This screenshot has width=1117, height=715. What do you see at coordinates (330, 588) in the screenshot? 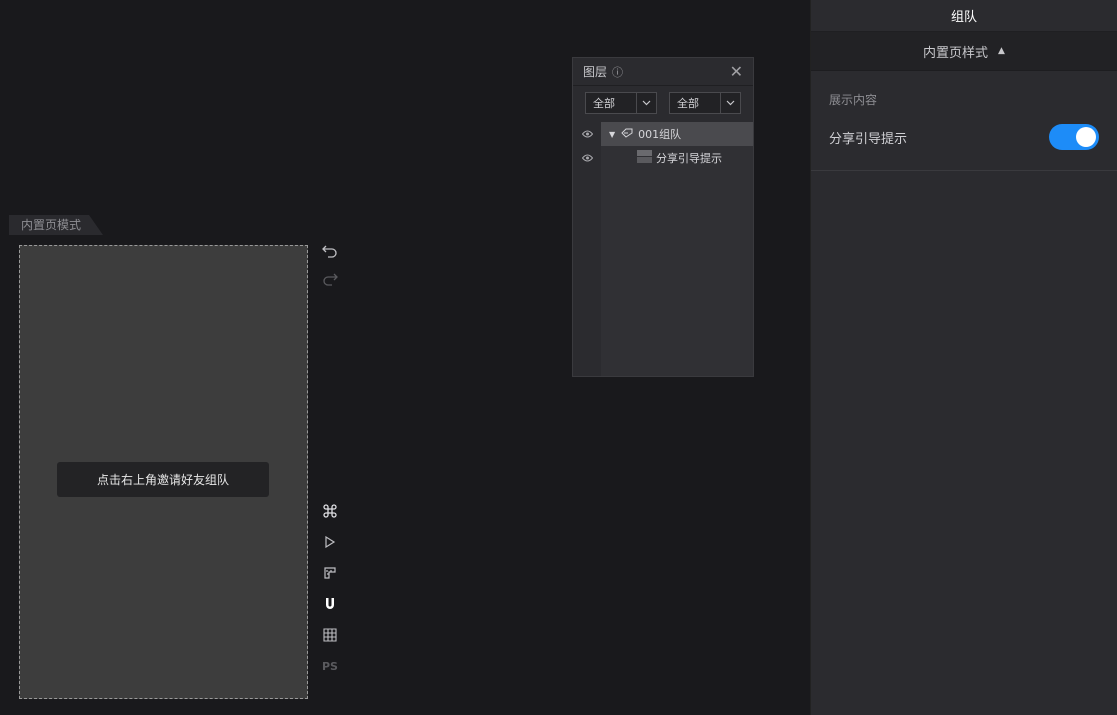
I see `canvas-tools: PS` at bounding box center [330, 588].